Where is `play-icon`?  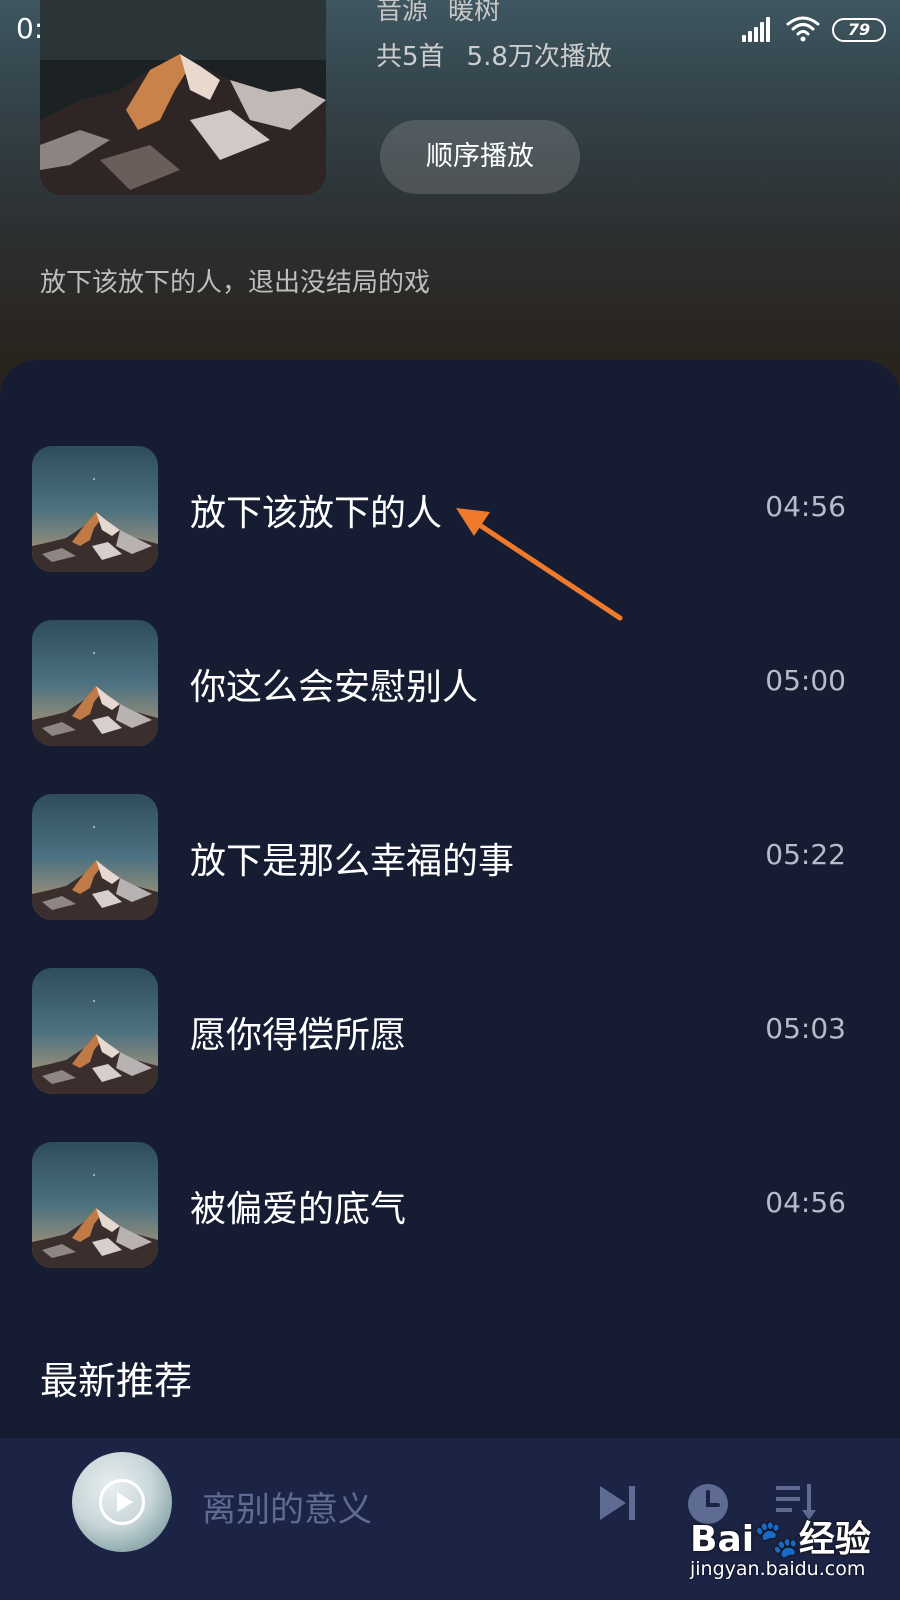
play-icon is located at coordinates (122, 1502).